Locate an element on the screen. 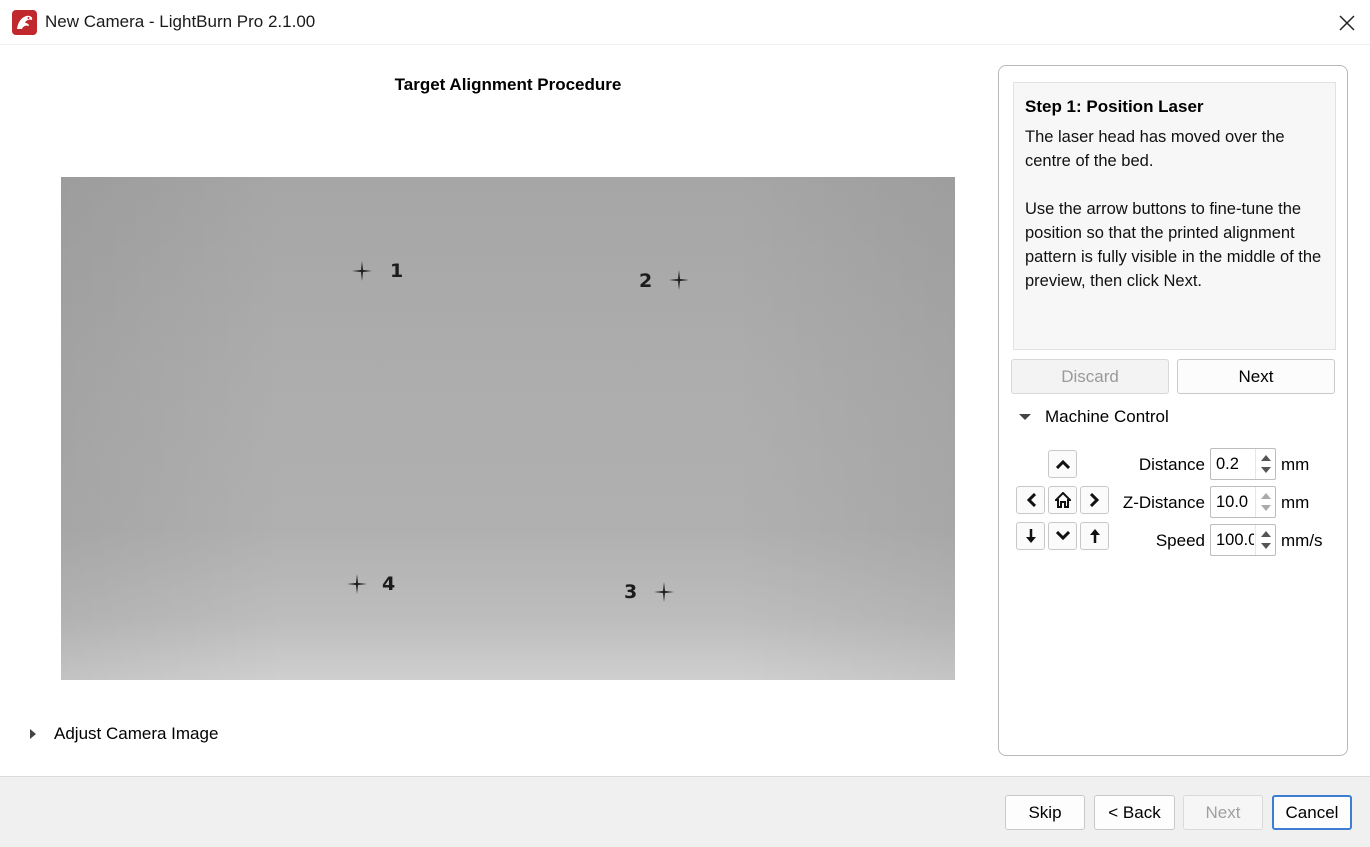  speed-label: Speed is located at coordinates (1180, 540).